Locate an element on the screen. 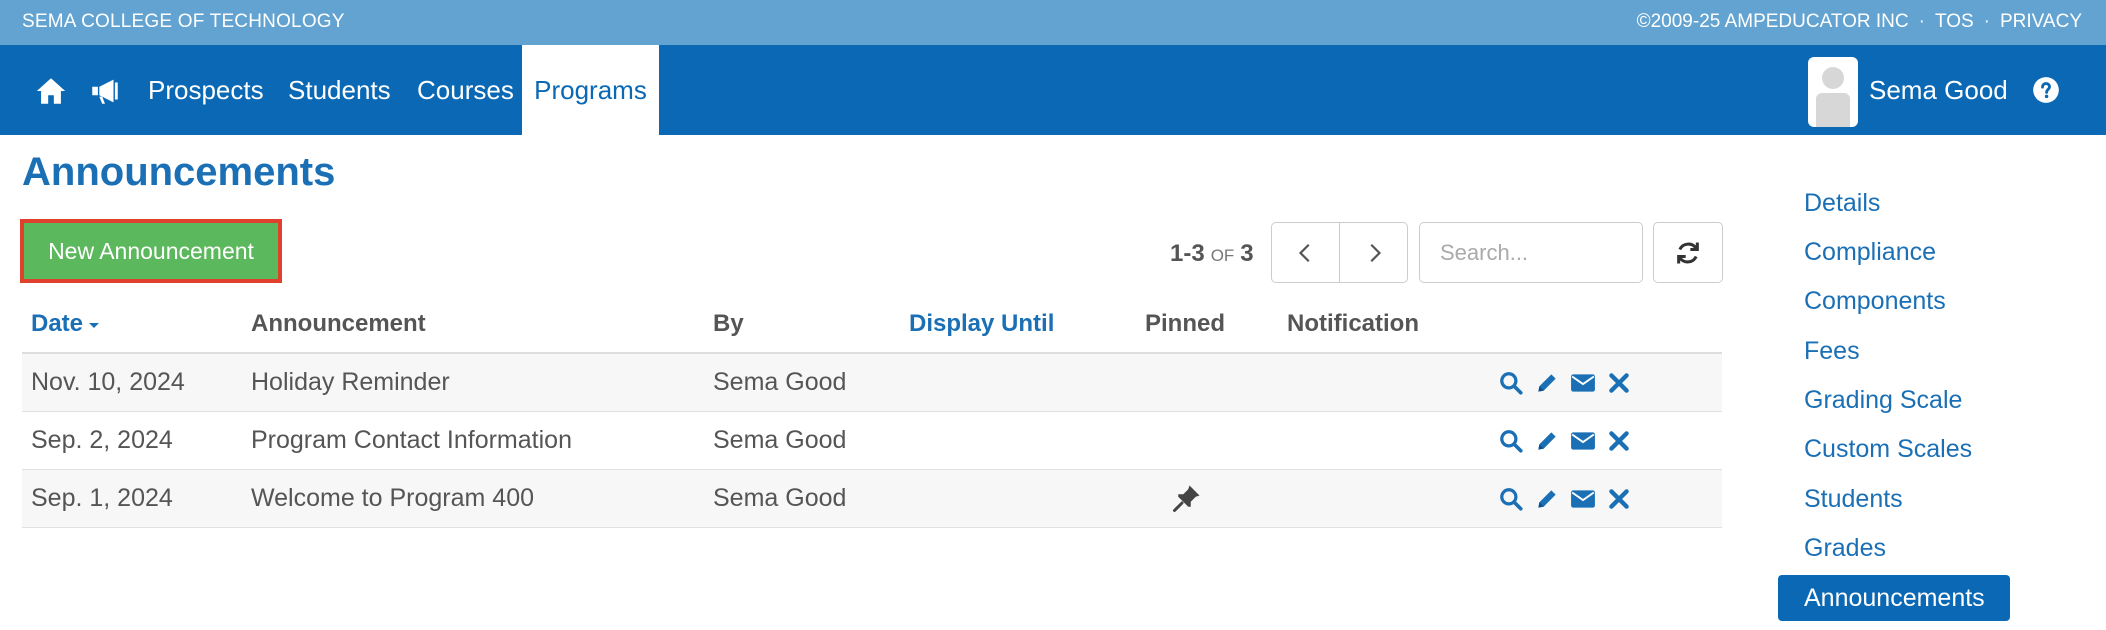 The image size is (2106, 630). user-name: Sema Good is located at coordinates (1938, 90).